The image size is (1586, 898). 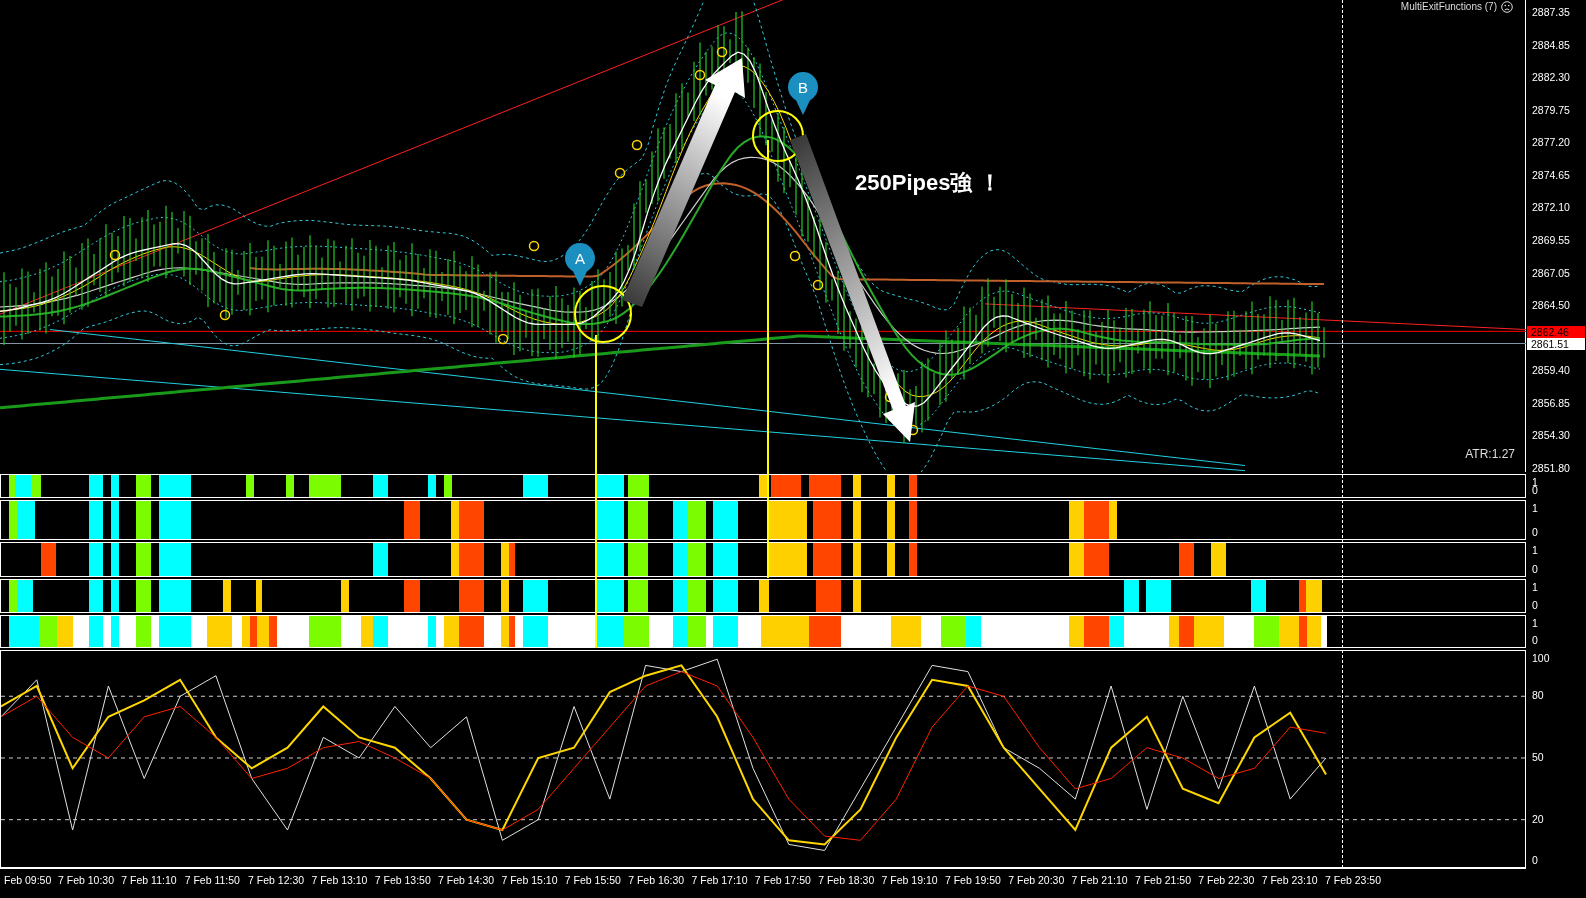 I want to click on axis-label: 2887.35, so click(x=1551, y=12).